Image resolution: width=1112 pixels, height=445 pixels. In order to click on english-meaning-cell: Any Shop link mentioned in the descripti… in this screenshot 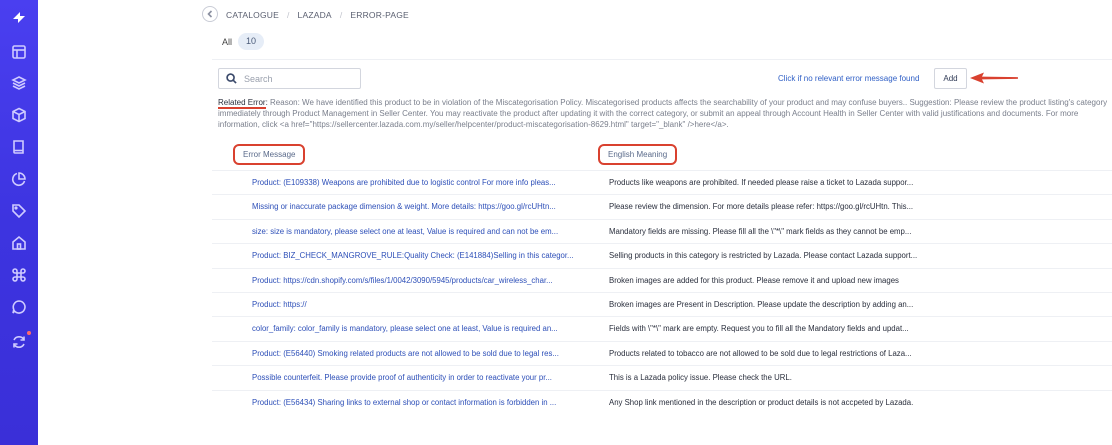, I will do `click(761, 402)`.